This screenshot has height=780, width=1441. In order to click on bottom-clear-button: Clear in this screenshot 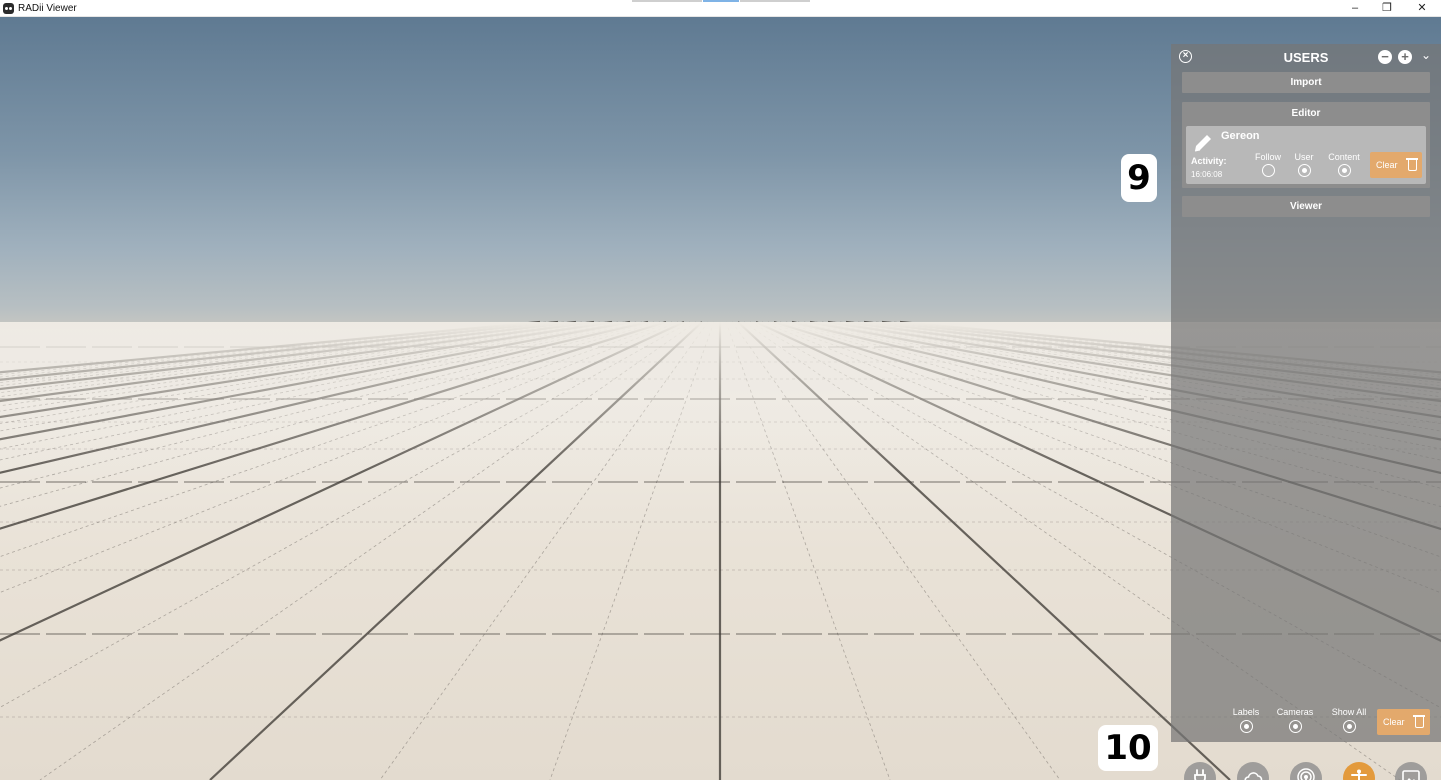, I will do `click(1403, 722)`.